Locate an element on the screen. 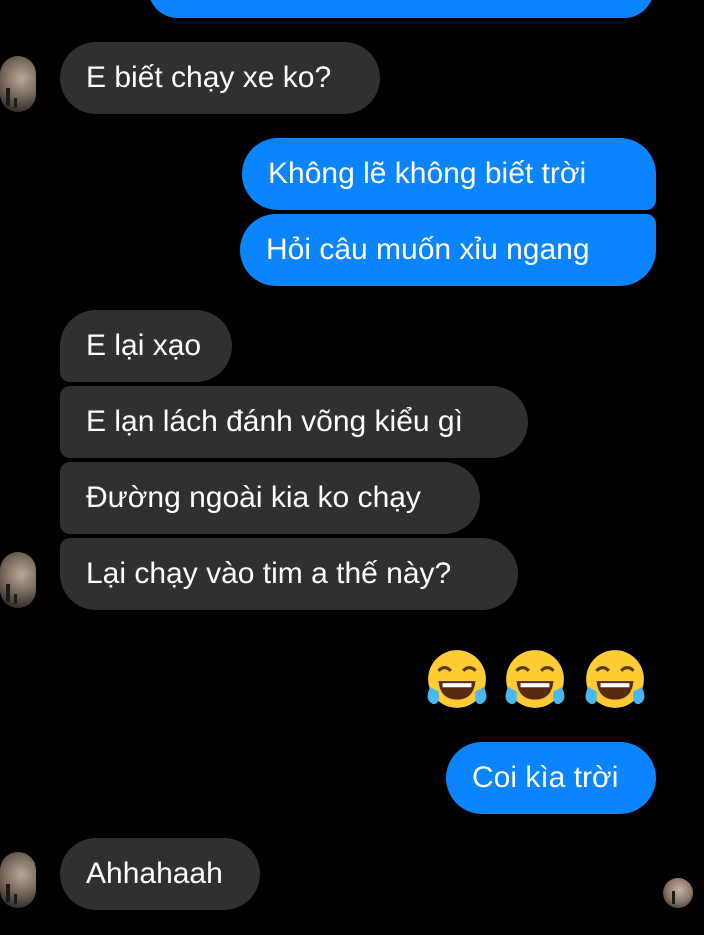 The height and width of the screenshot is (935, 704). message-text: Lại chạy vào tim a thế này? is located at coordinates (269, 573).